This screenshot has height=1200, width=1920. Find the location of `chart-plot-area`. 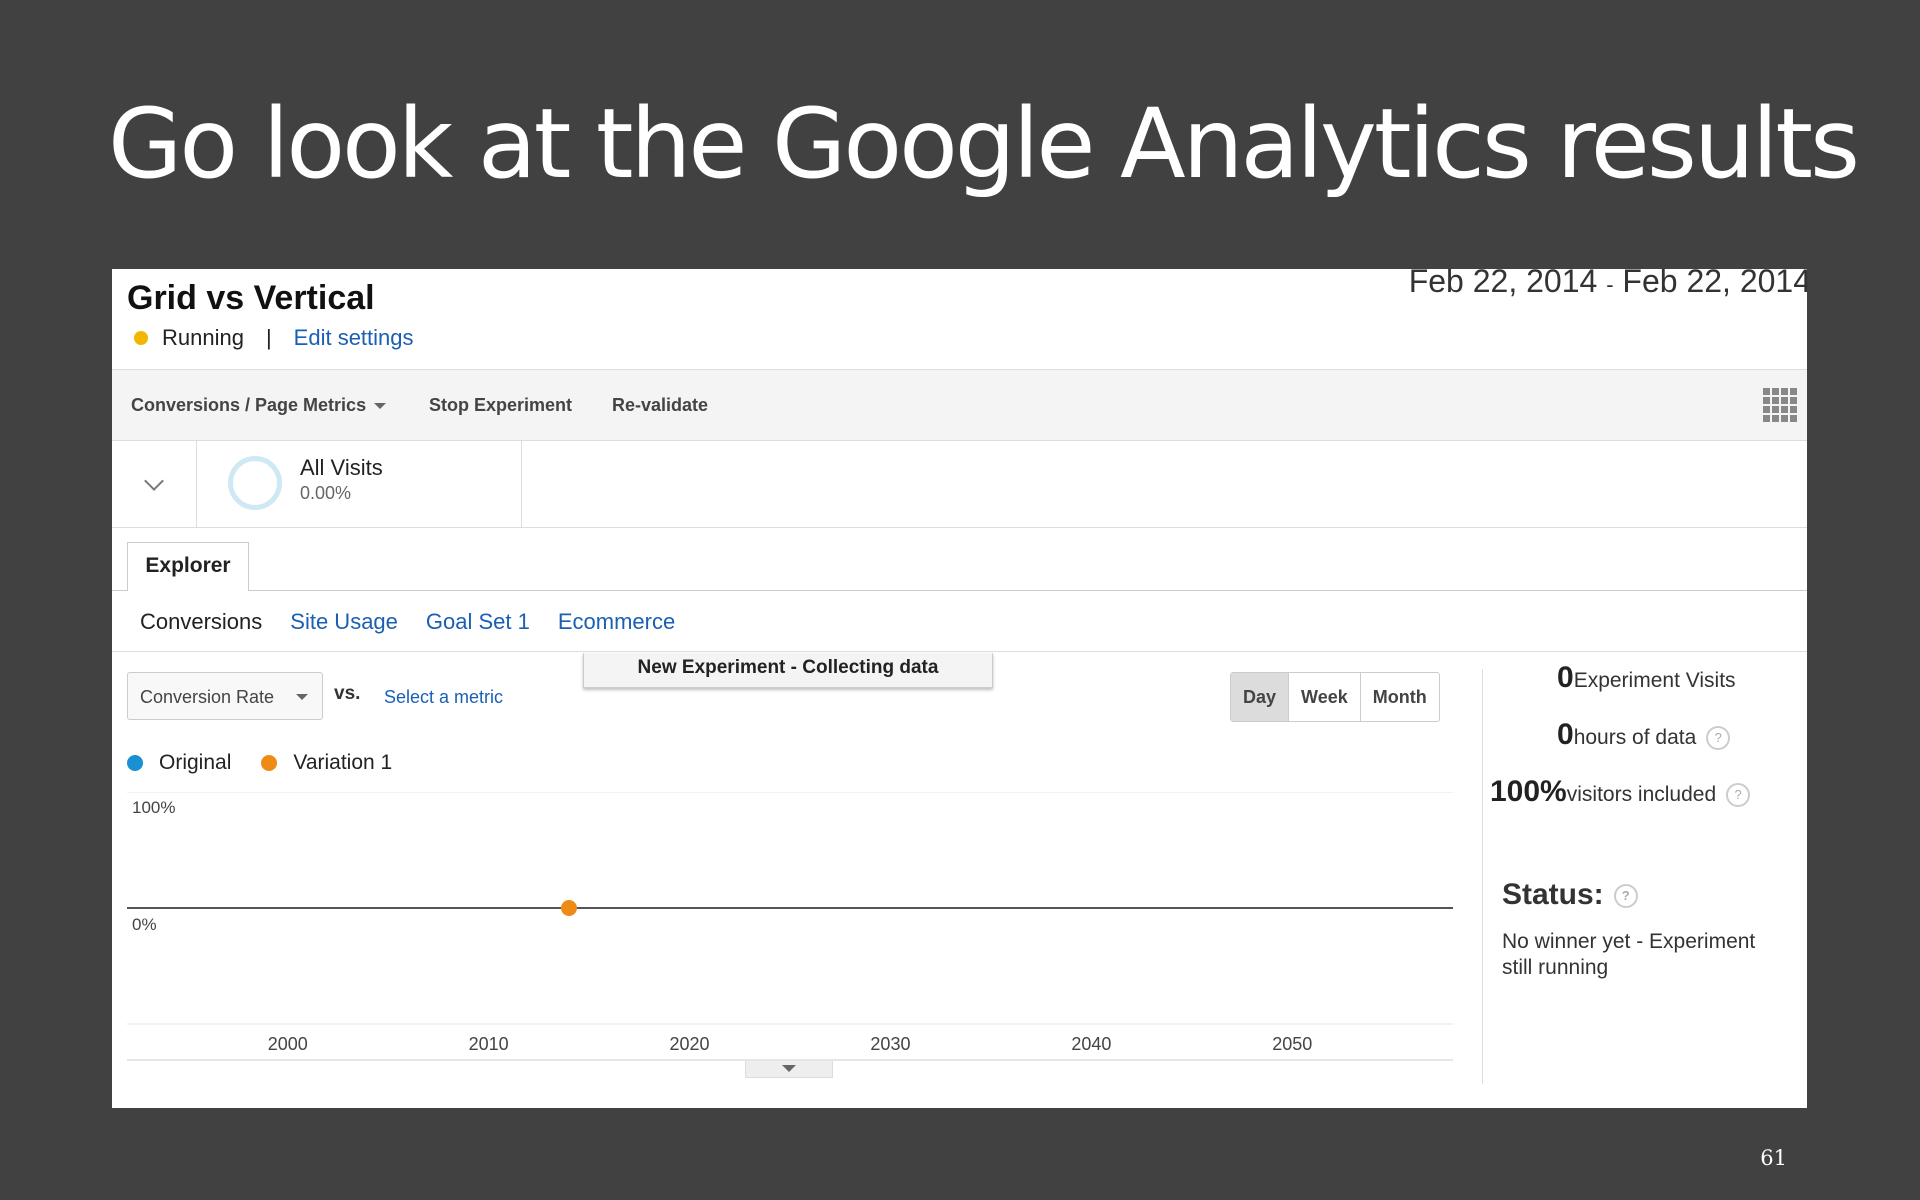

chart-plot-area is located at coordinates (790, 908).